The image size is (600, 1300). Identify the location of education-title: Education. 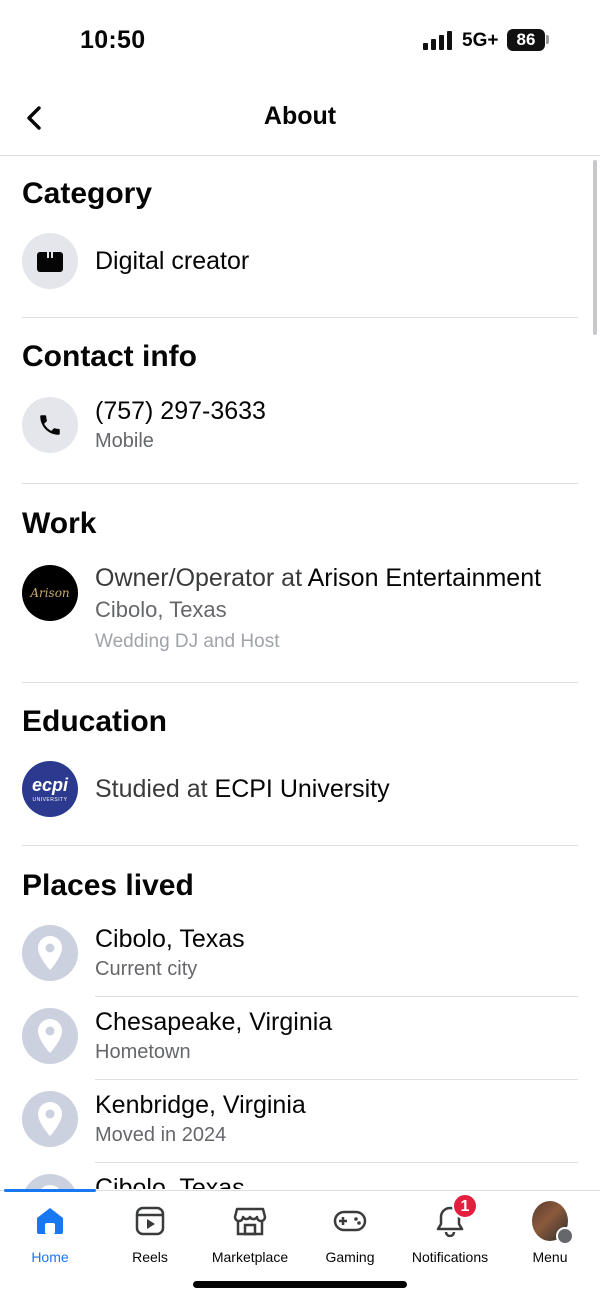
(95, 721).